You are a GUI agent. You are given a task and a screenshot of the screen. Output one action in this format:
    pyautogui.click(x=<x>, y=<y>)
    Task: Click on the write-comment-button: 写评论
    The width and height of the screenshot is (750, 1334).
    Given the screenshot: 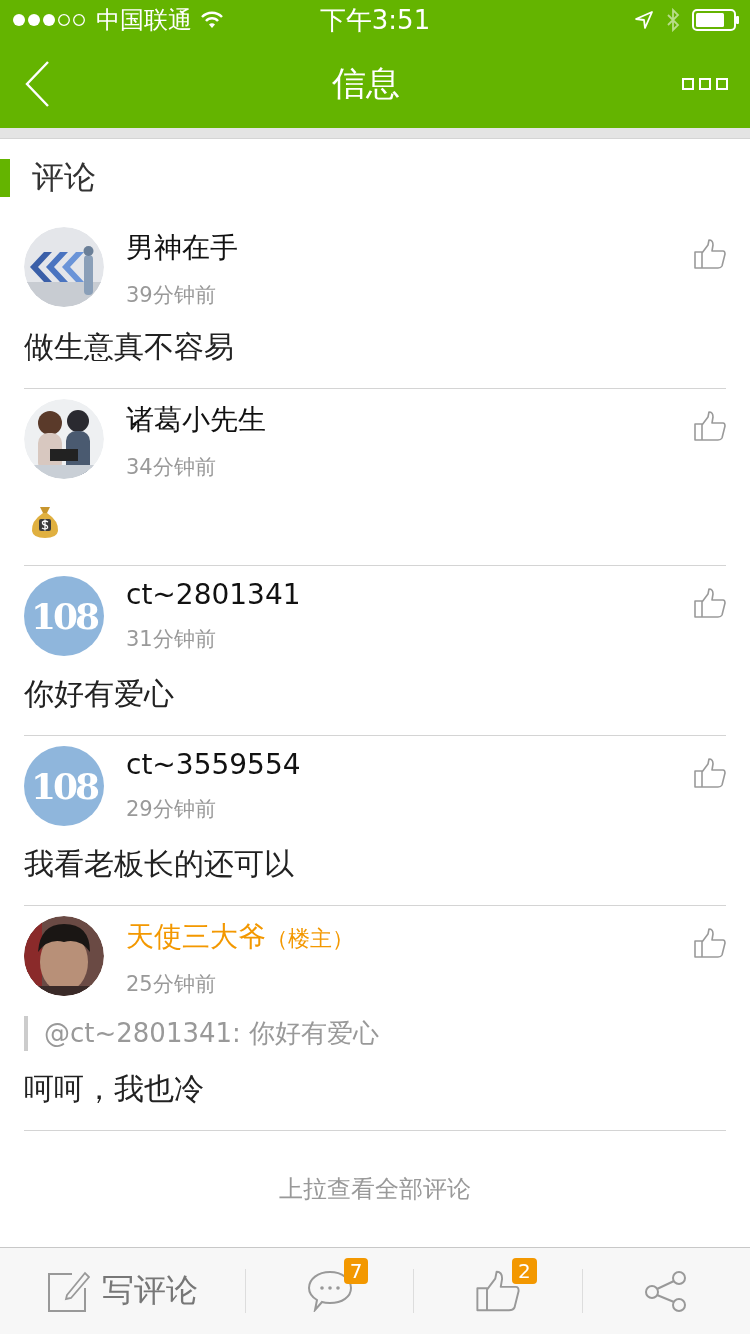 What is the action you would take?
    pyautogui.click(x=122, y=1291)
    